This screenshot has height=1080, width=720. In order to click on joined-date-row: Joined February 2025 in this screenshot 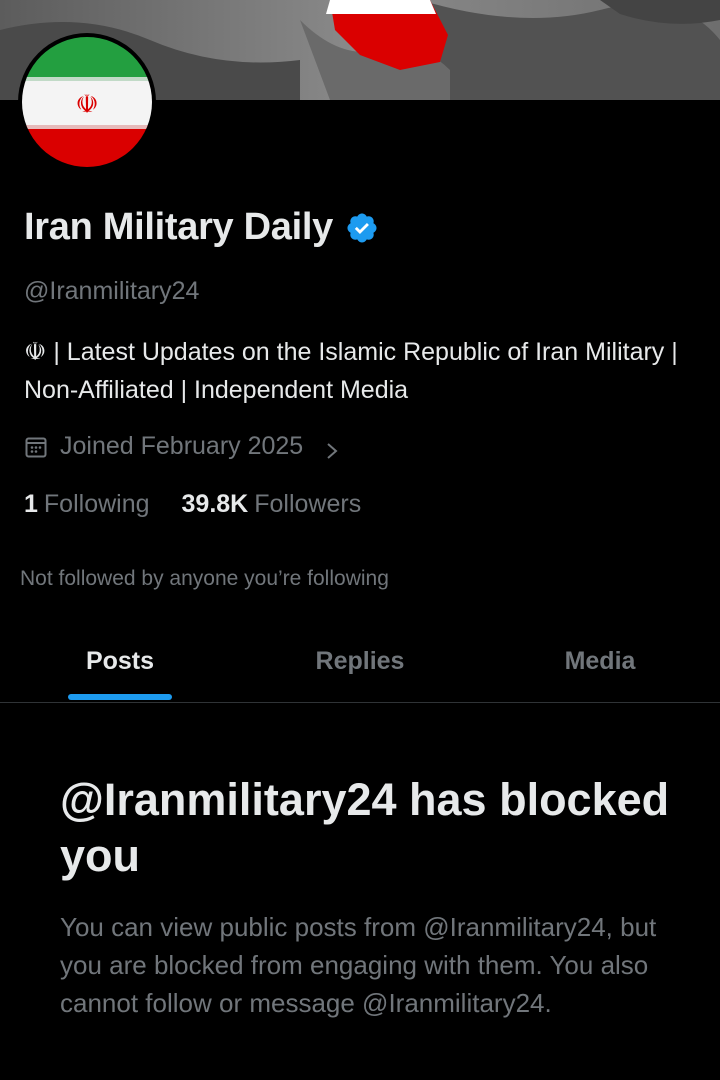, I will do `click(182, 446)`.